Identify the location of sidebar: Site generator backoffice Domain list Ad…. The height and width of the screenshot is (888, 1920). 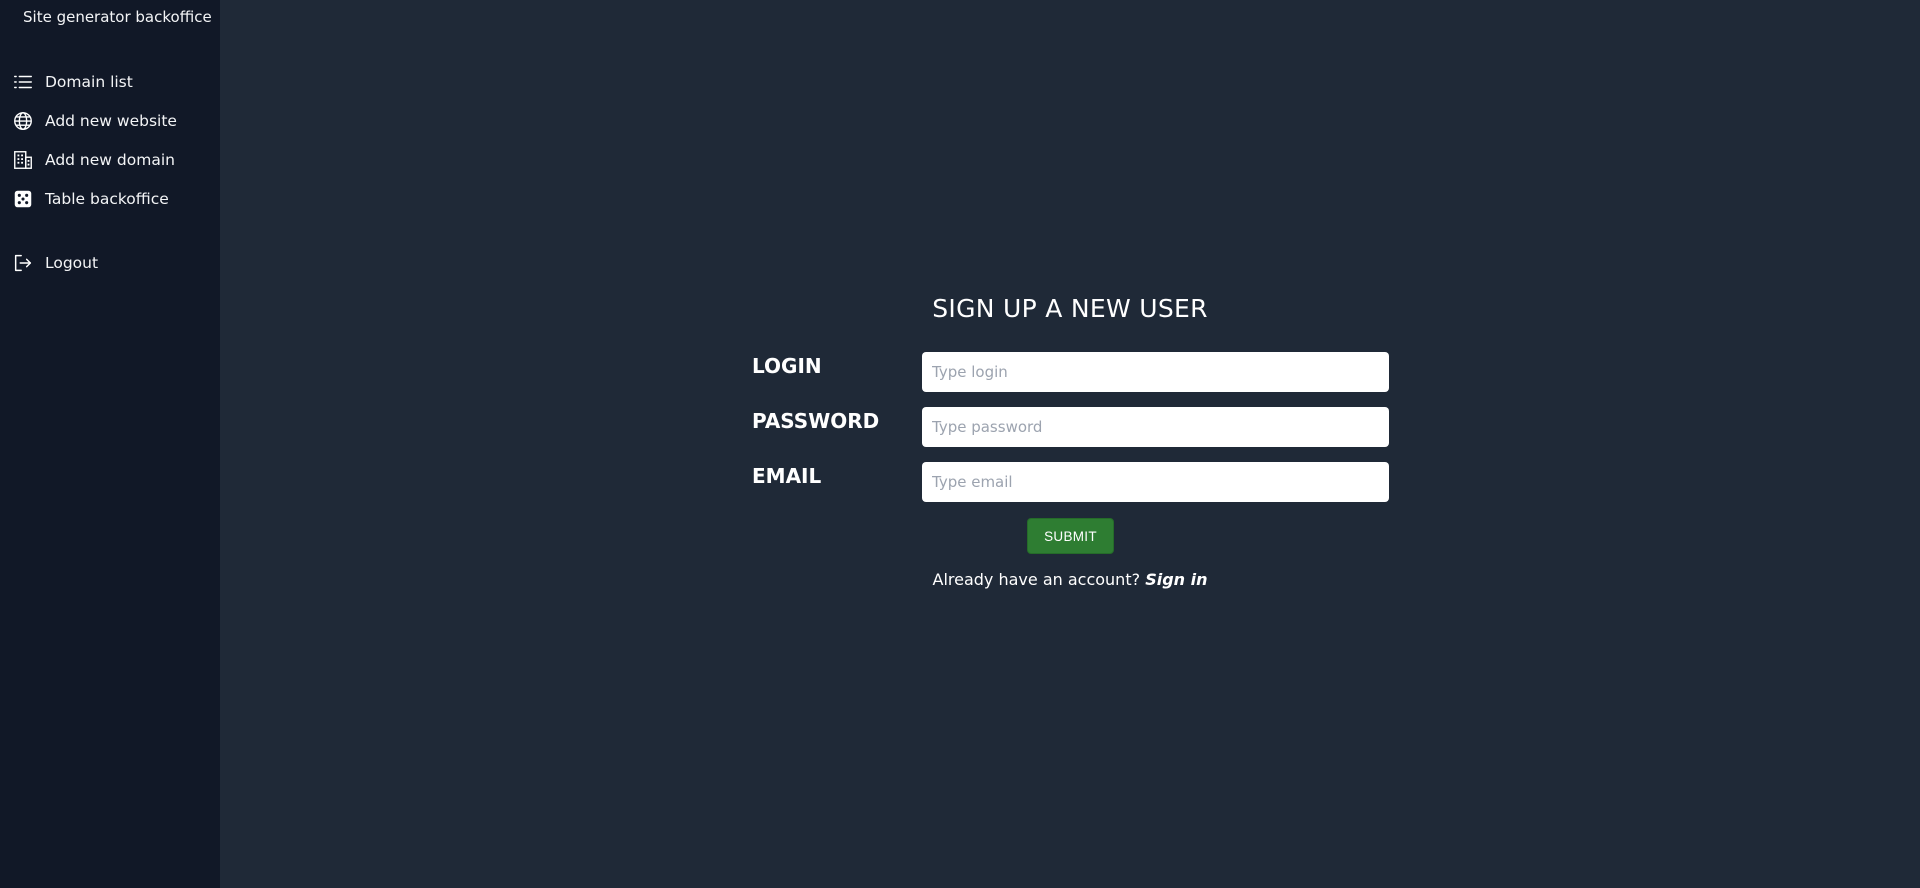
(110, 444).